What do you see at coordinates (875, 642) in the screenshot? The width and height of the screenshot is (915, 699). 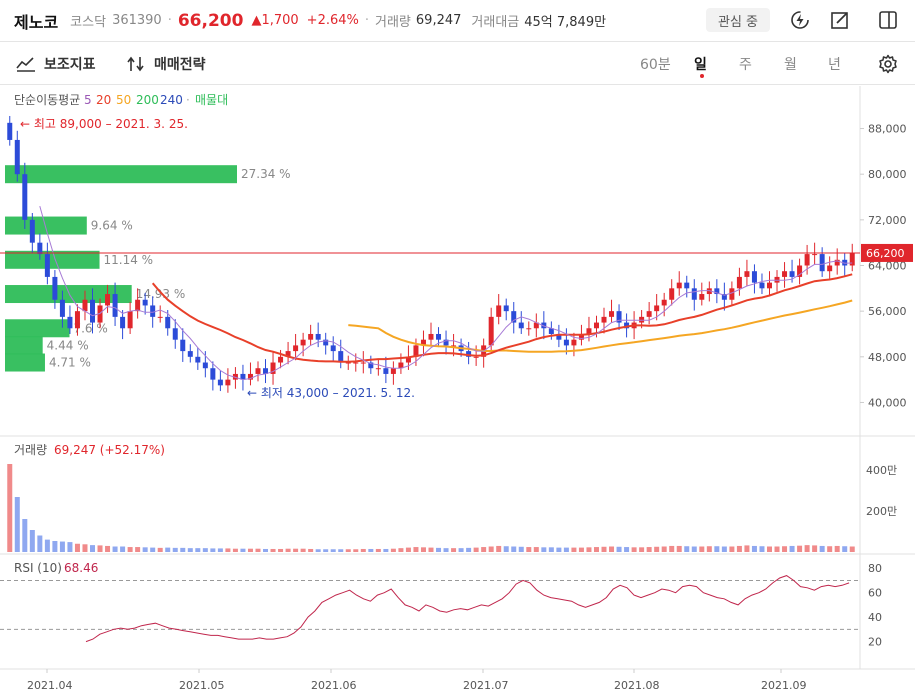 I see `rsi-tick-label: 20` at bounding box center [875, 642].